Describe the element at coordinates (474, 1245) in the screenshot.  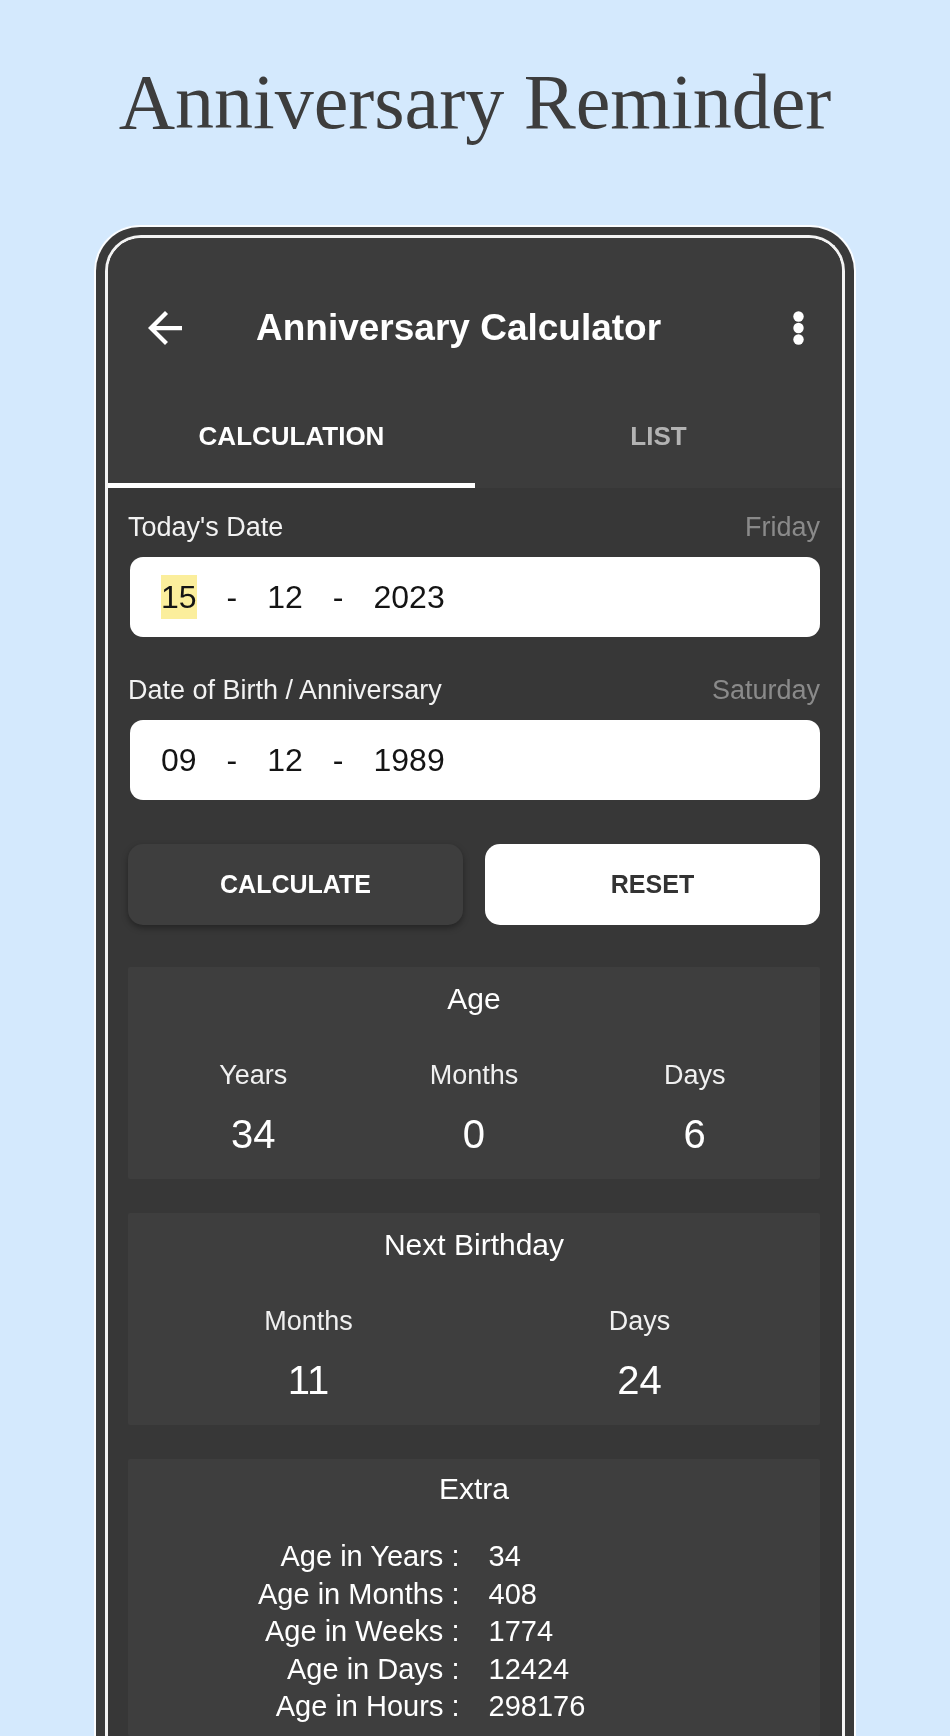
I see `card-title: Next Birthday` at that location.